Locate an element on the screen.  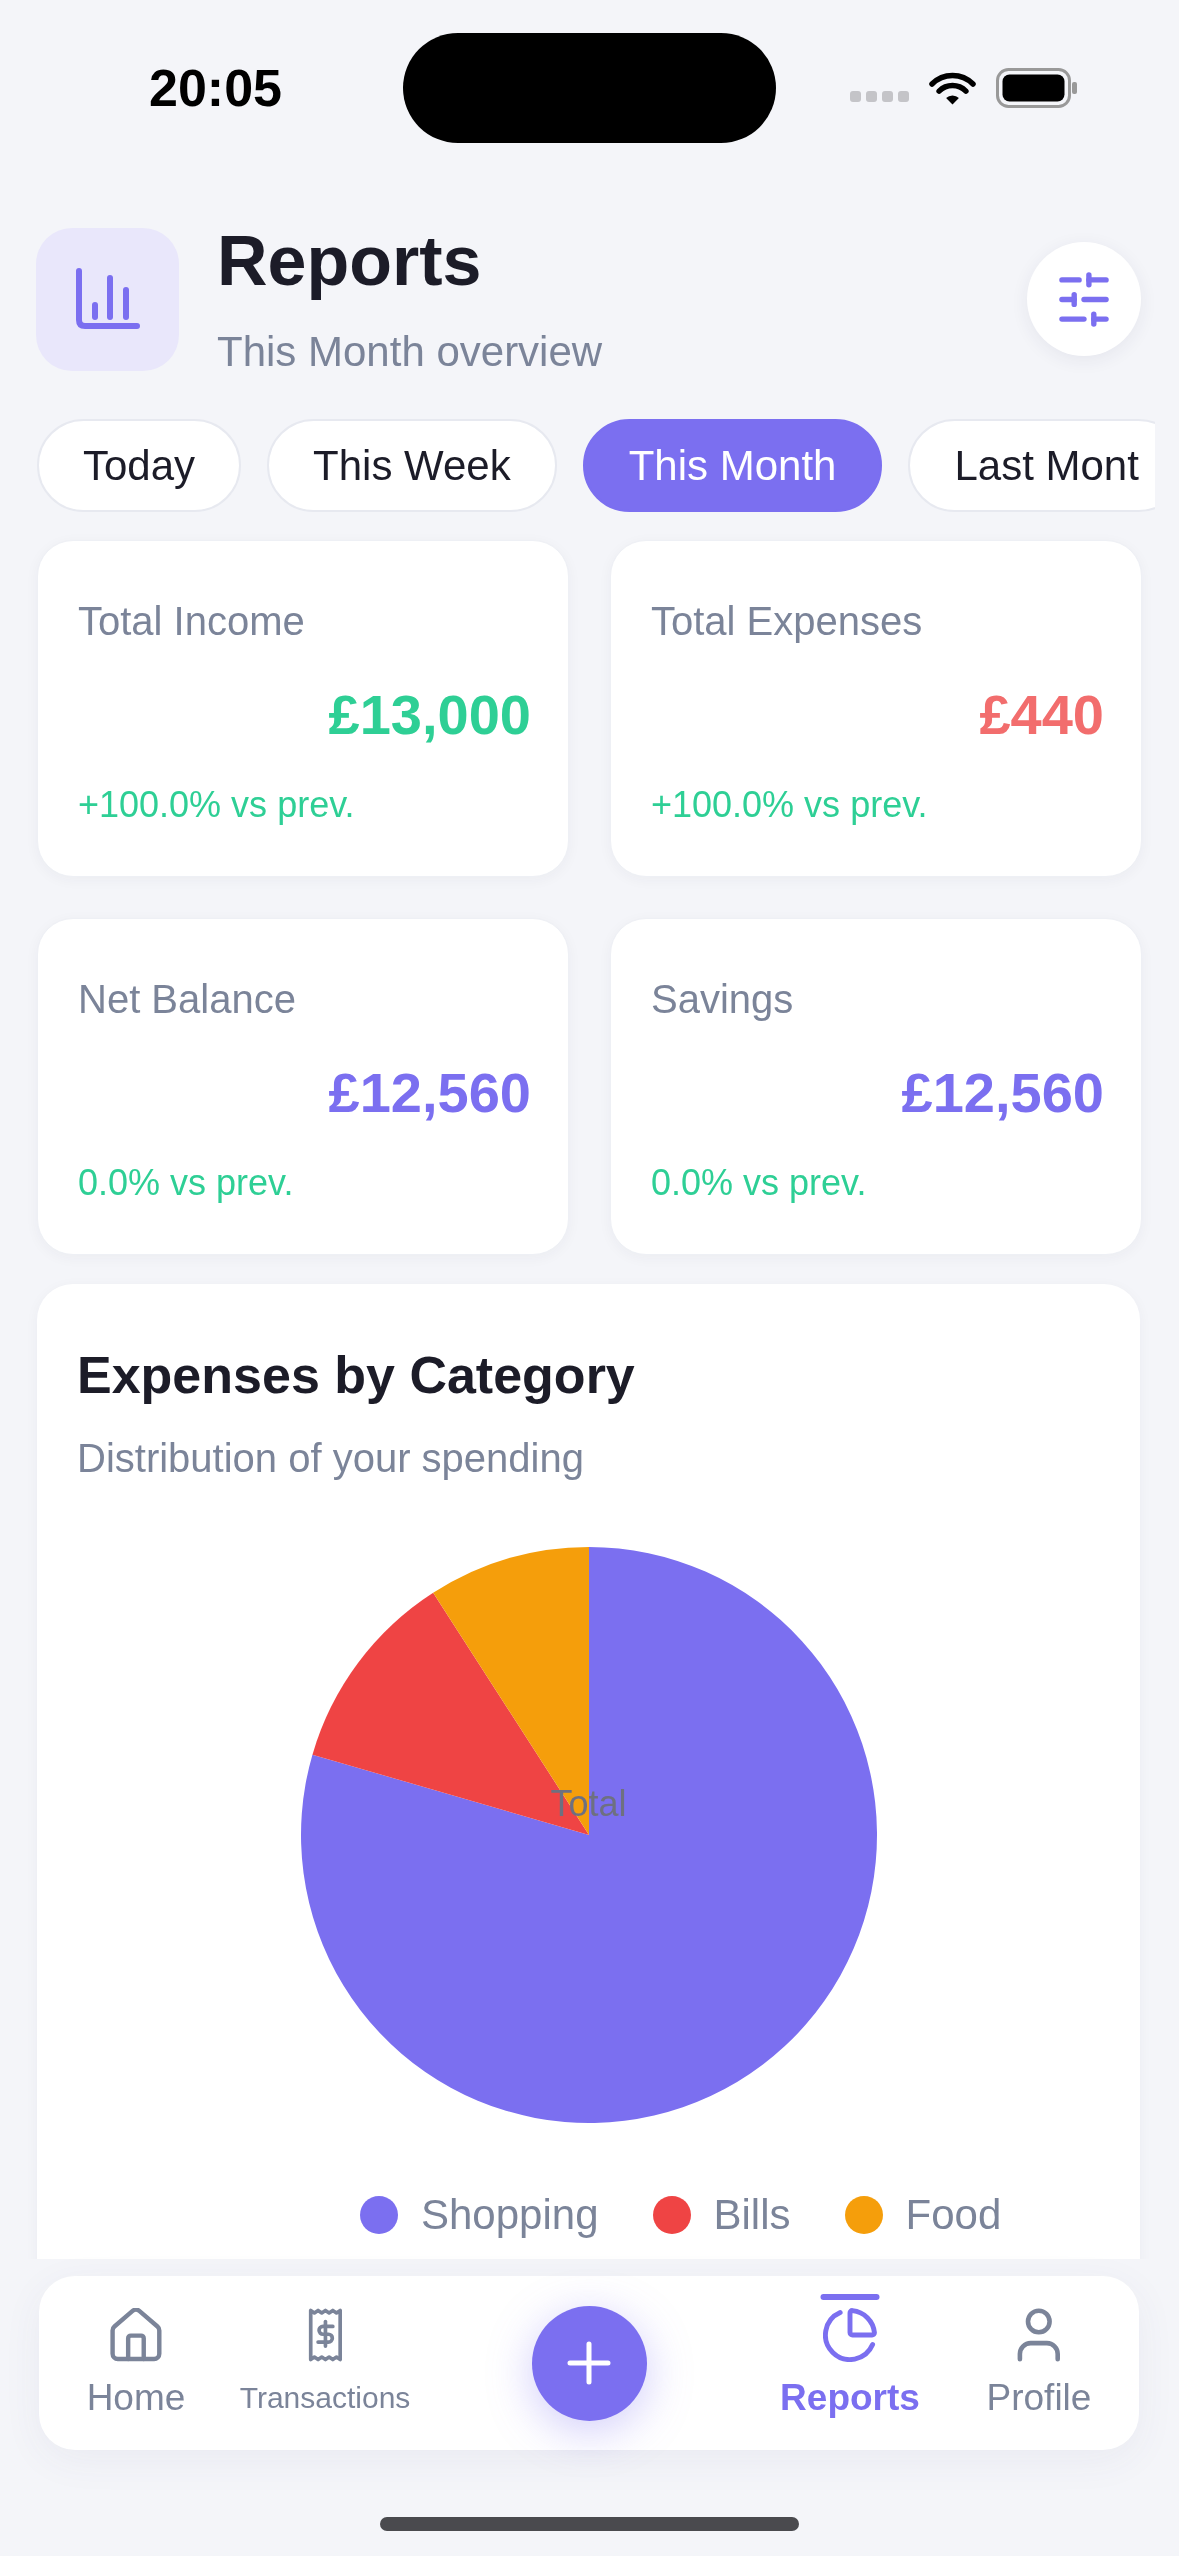
legend-label: Shopping is located at coordinates (510, 2215).